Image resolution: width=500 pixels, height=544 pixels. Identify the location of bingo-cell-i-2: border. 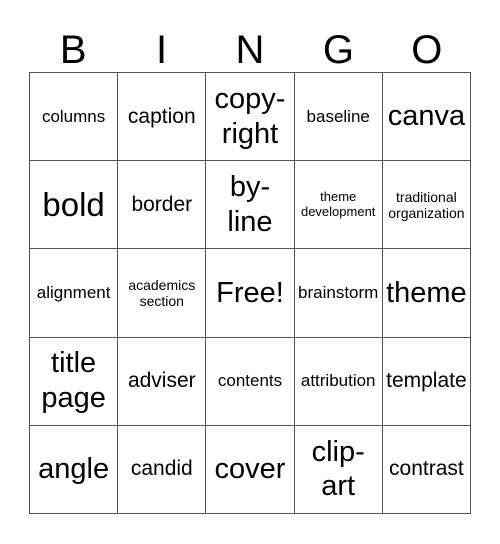
(162, 205).